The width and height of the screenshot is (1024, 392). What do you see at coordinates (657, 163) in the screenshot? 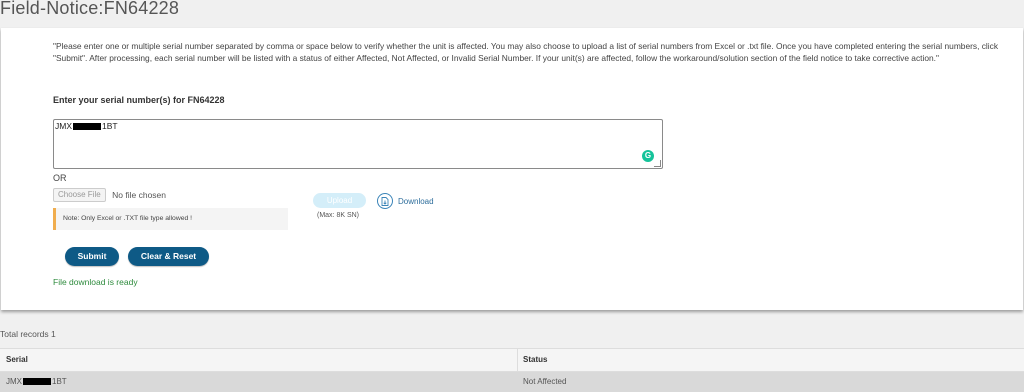
I see `resize-handle` at bounding box center [657, 163].